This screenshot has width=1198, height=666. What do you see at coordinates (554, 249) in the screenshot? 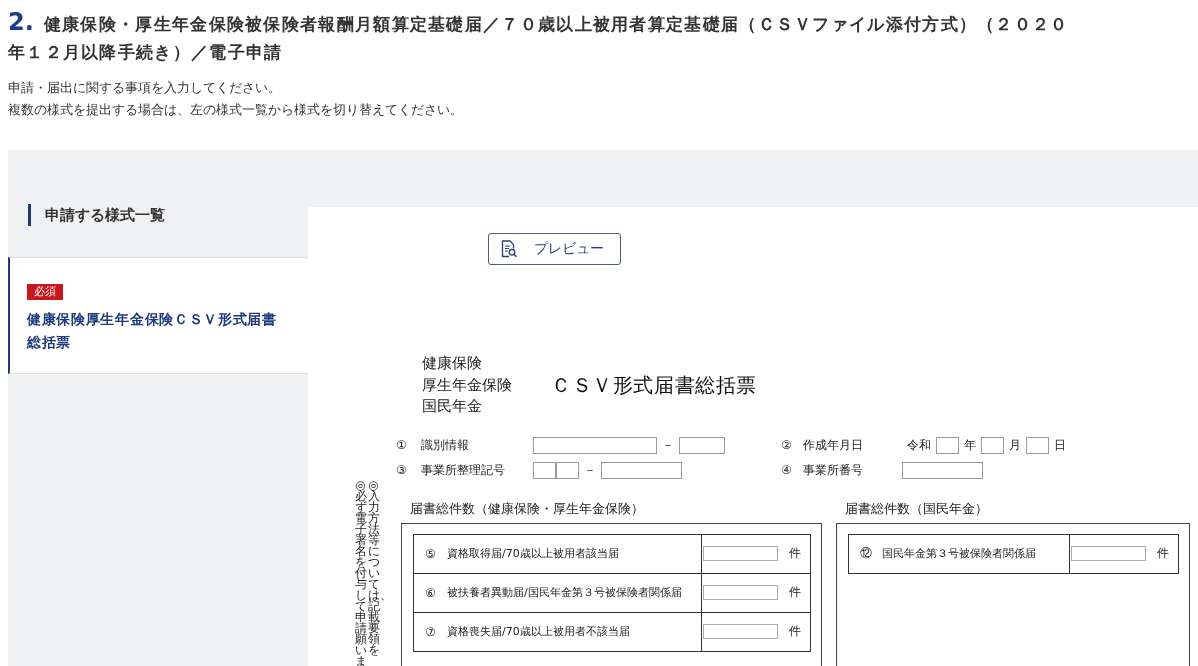
I see `preview-button: プレビュー` at bounding box center [554, 249].